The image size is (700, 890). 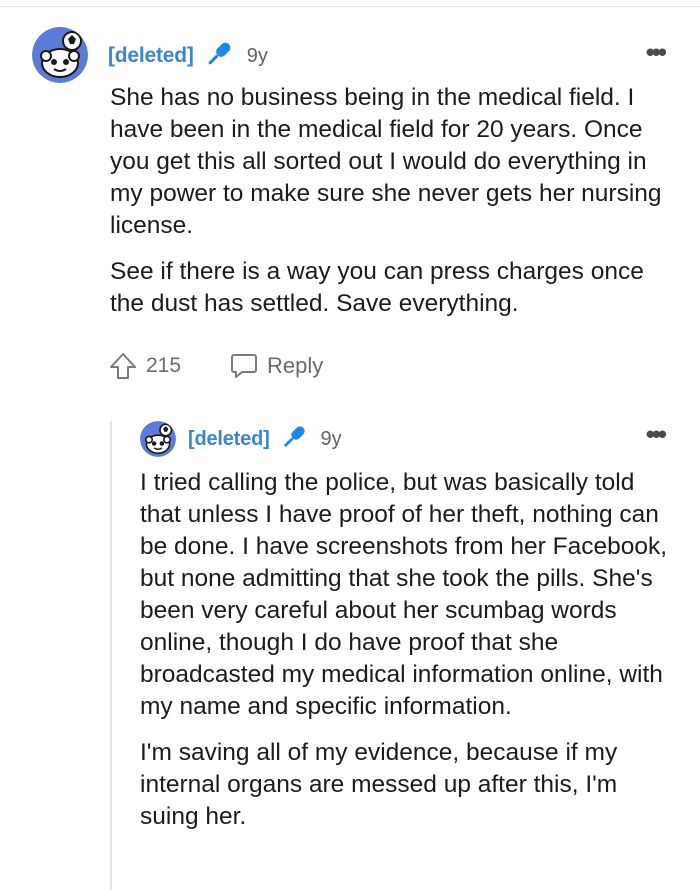 I want to click on vote-count: 215, so click(x=164, y=365).